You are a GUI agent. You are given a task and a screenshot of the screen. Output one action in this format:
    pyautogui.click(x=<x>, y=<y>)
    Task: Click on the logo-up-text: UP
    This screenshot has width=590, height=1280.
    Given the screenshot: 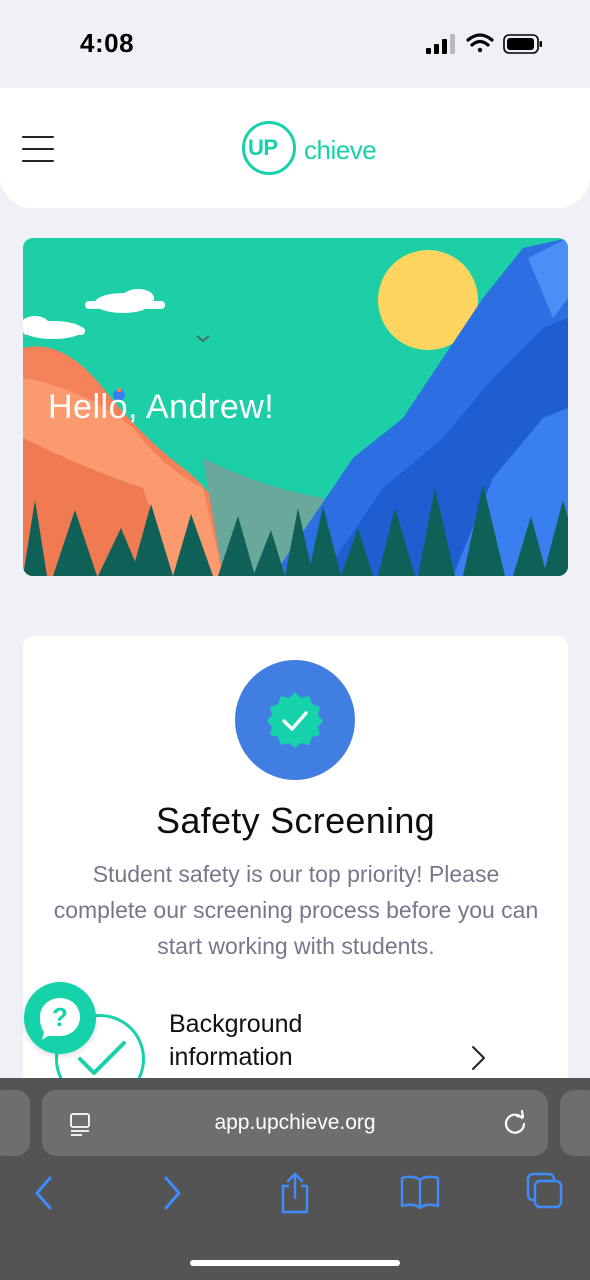 What is the action you would take?
    pyautogui.click(x=263, y=147)
    